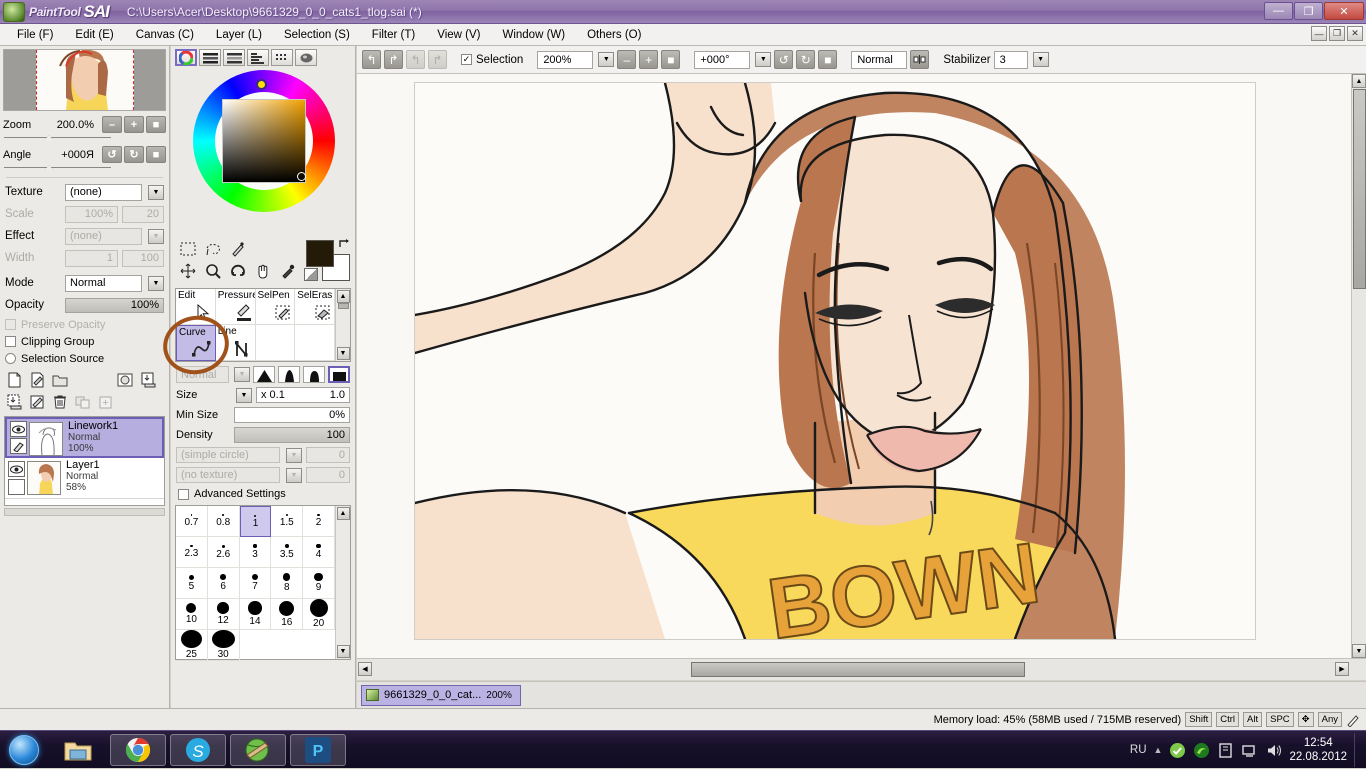 The height and width of the screenshot is (769, 1366). What do you see at coordinates (301, 176) in the screenshot?
I see `sv-selector-handle` at bounding box center [301, 176].